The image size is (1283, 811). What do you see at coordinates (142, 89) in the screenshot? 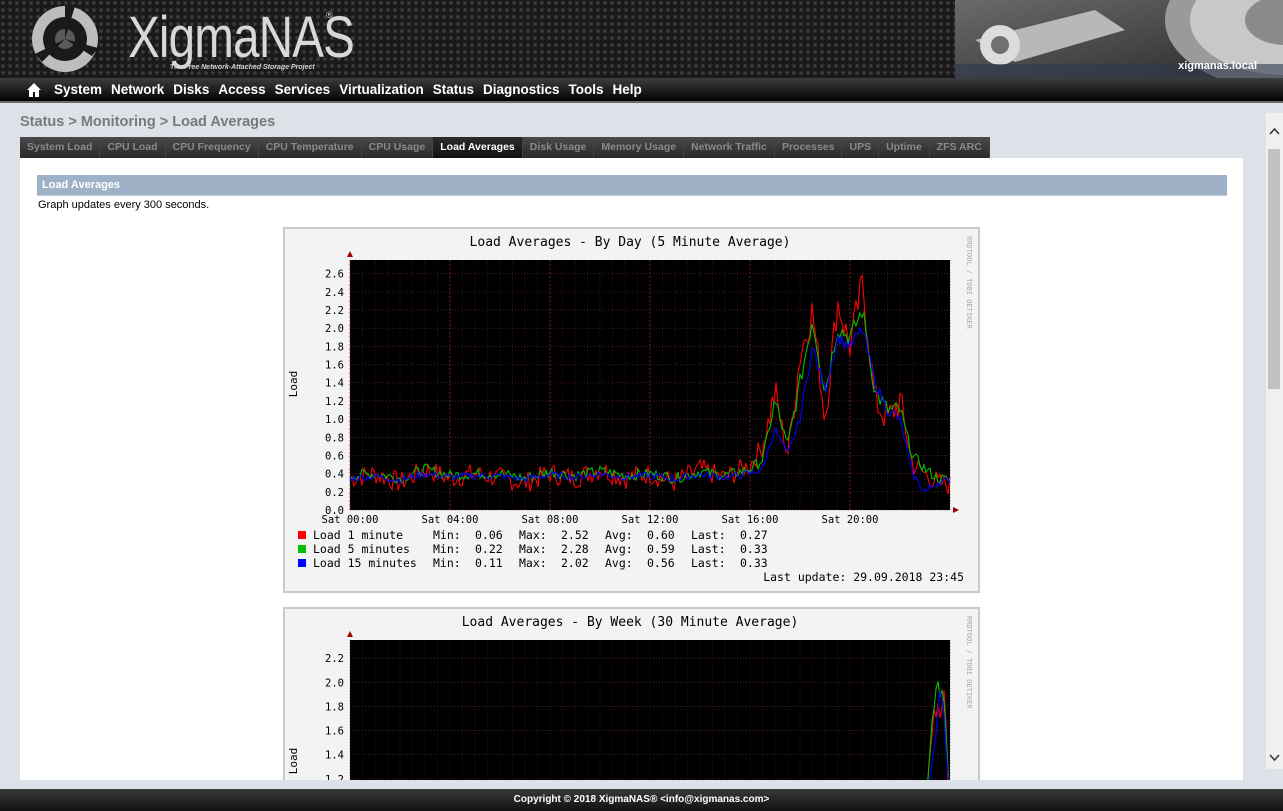
I see `nav-network: Network` at bounding box center [142, 89].